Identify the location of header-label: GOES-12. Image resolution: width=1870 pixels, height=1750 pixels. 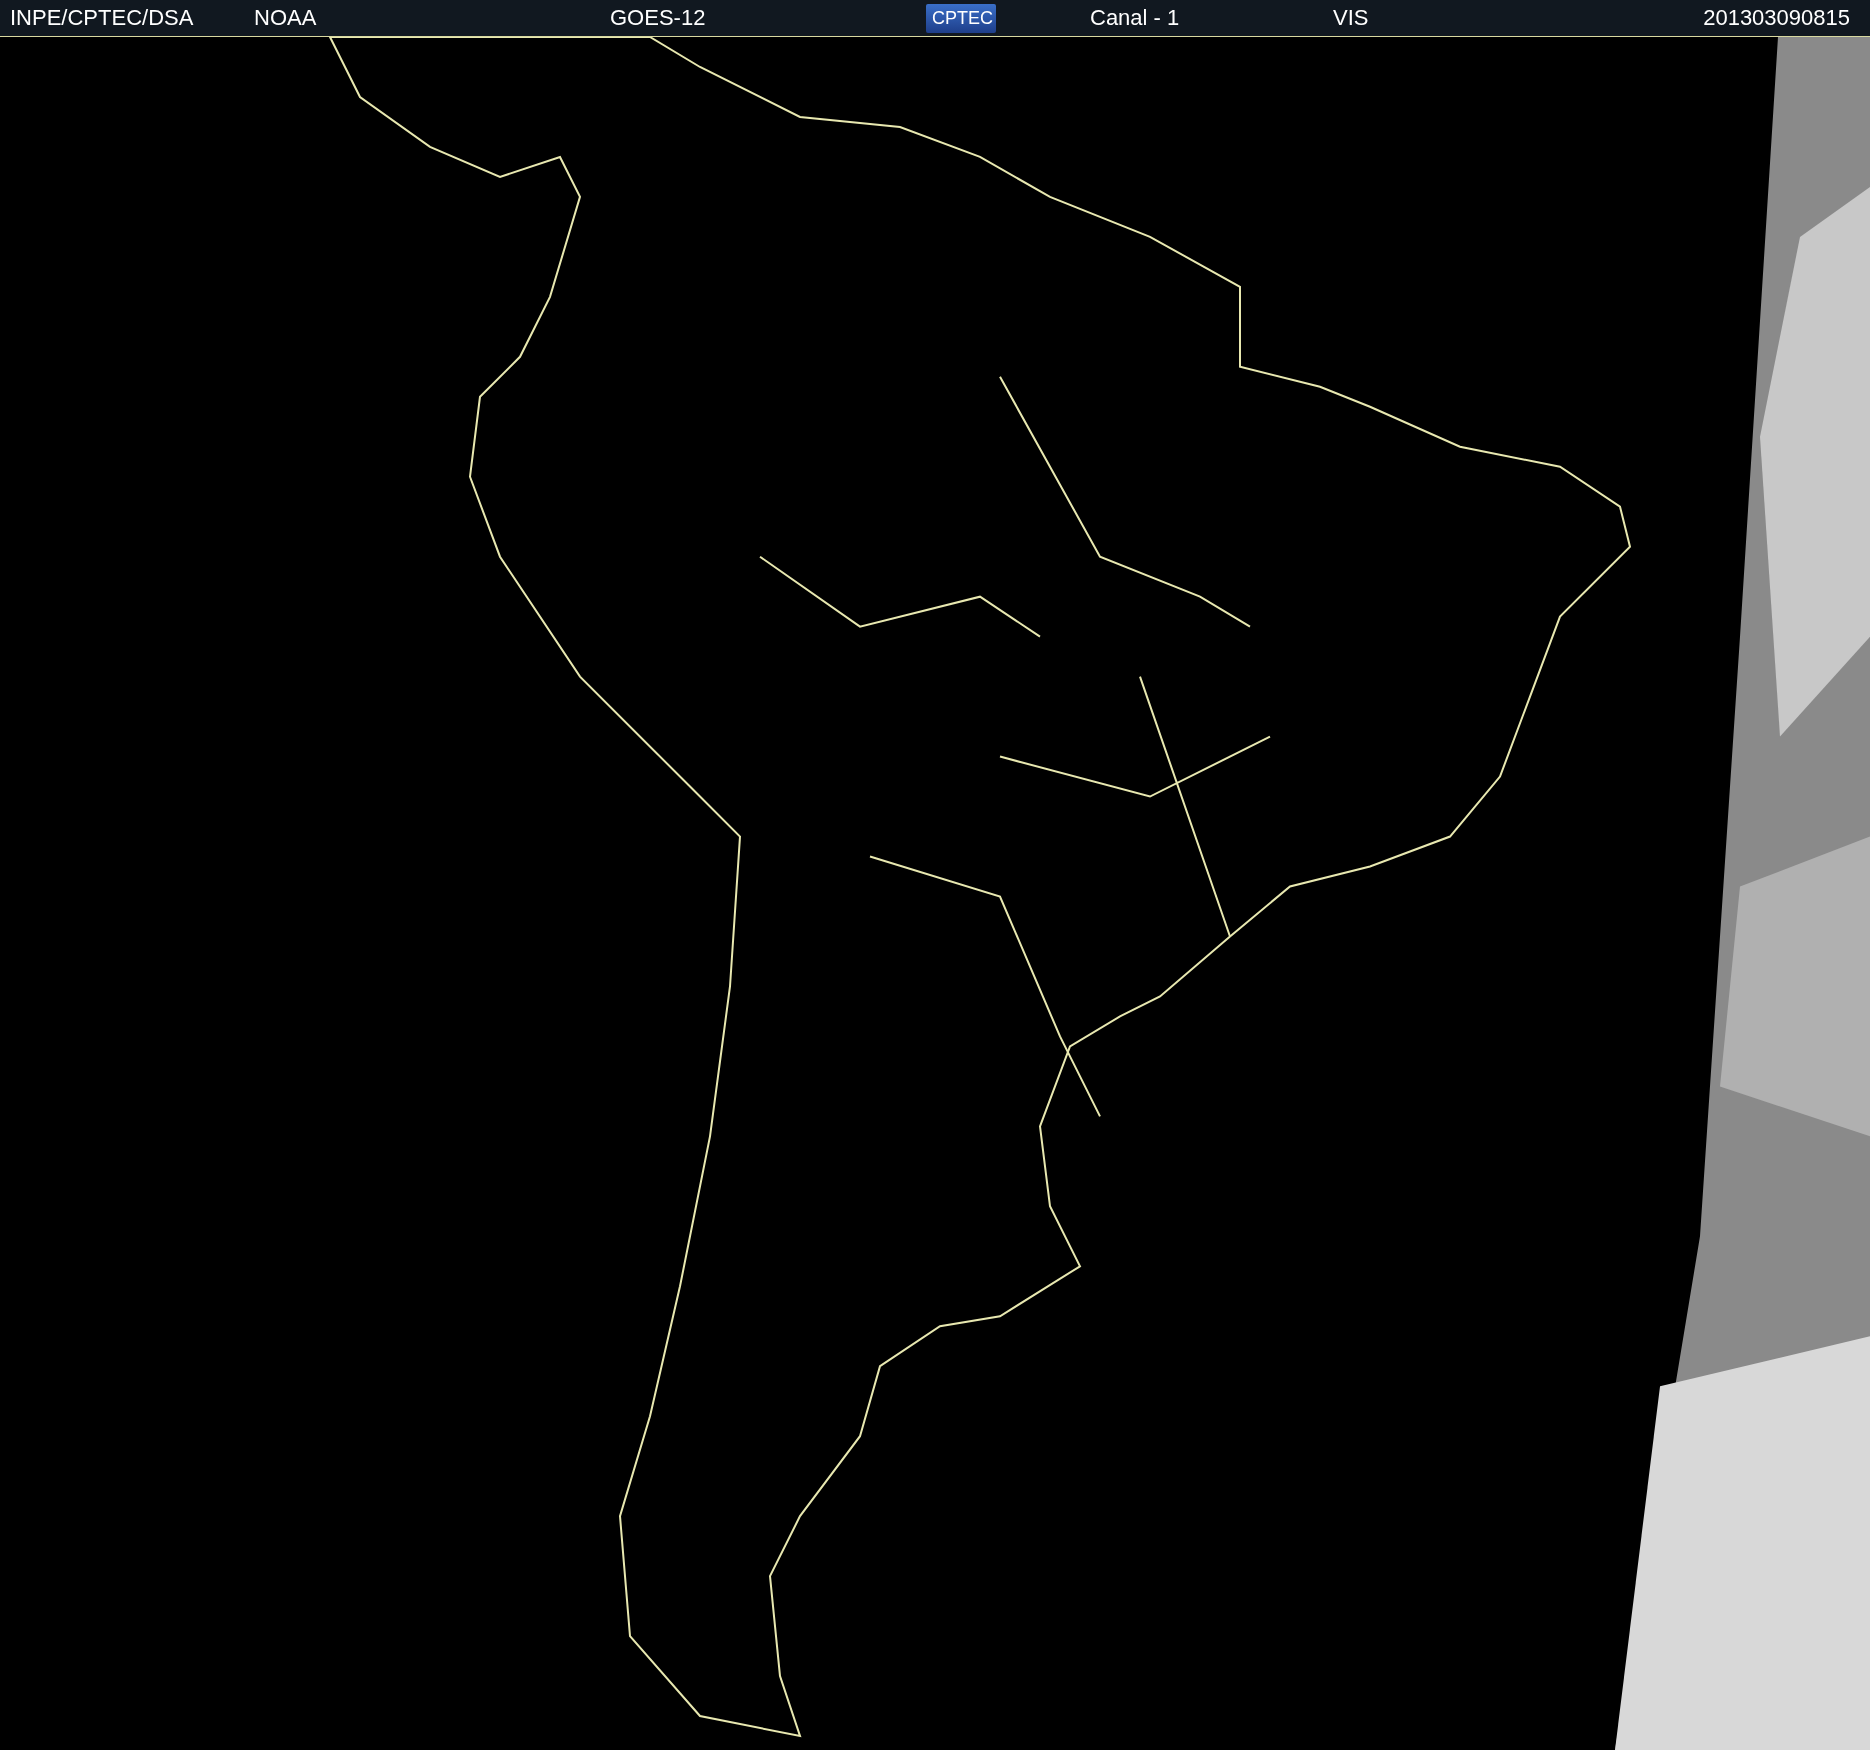
(658, 18).